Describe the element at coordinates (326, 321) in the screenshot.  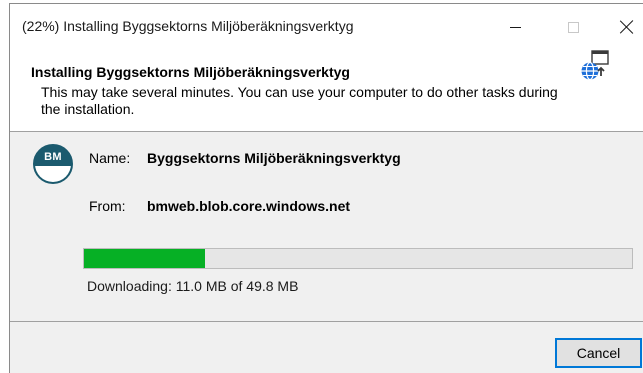
I see `footer-divider` at that location.